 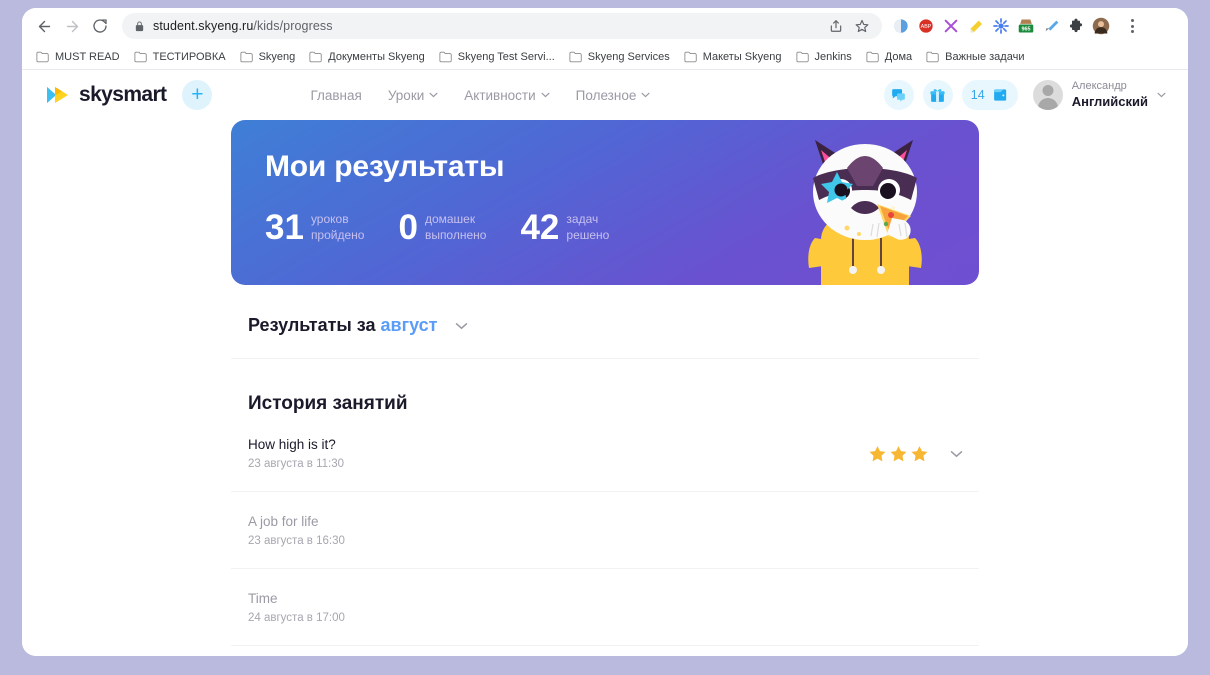 What do you see at coordinates (1026, 26) in the screenshot?
I see `extension-icon-counter: 965` at bounding box center [1026, 26].